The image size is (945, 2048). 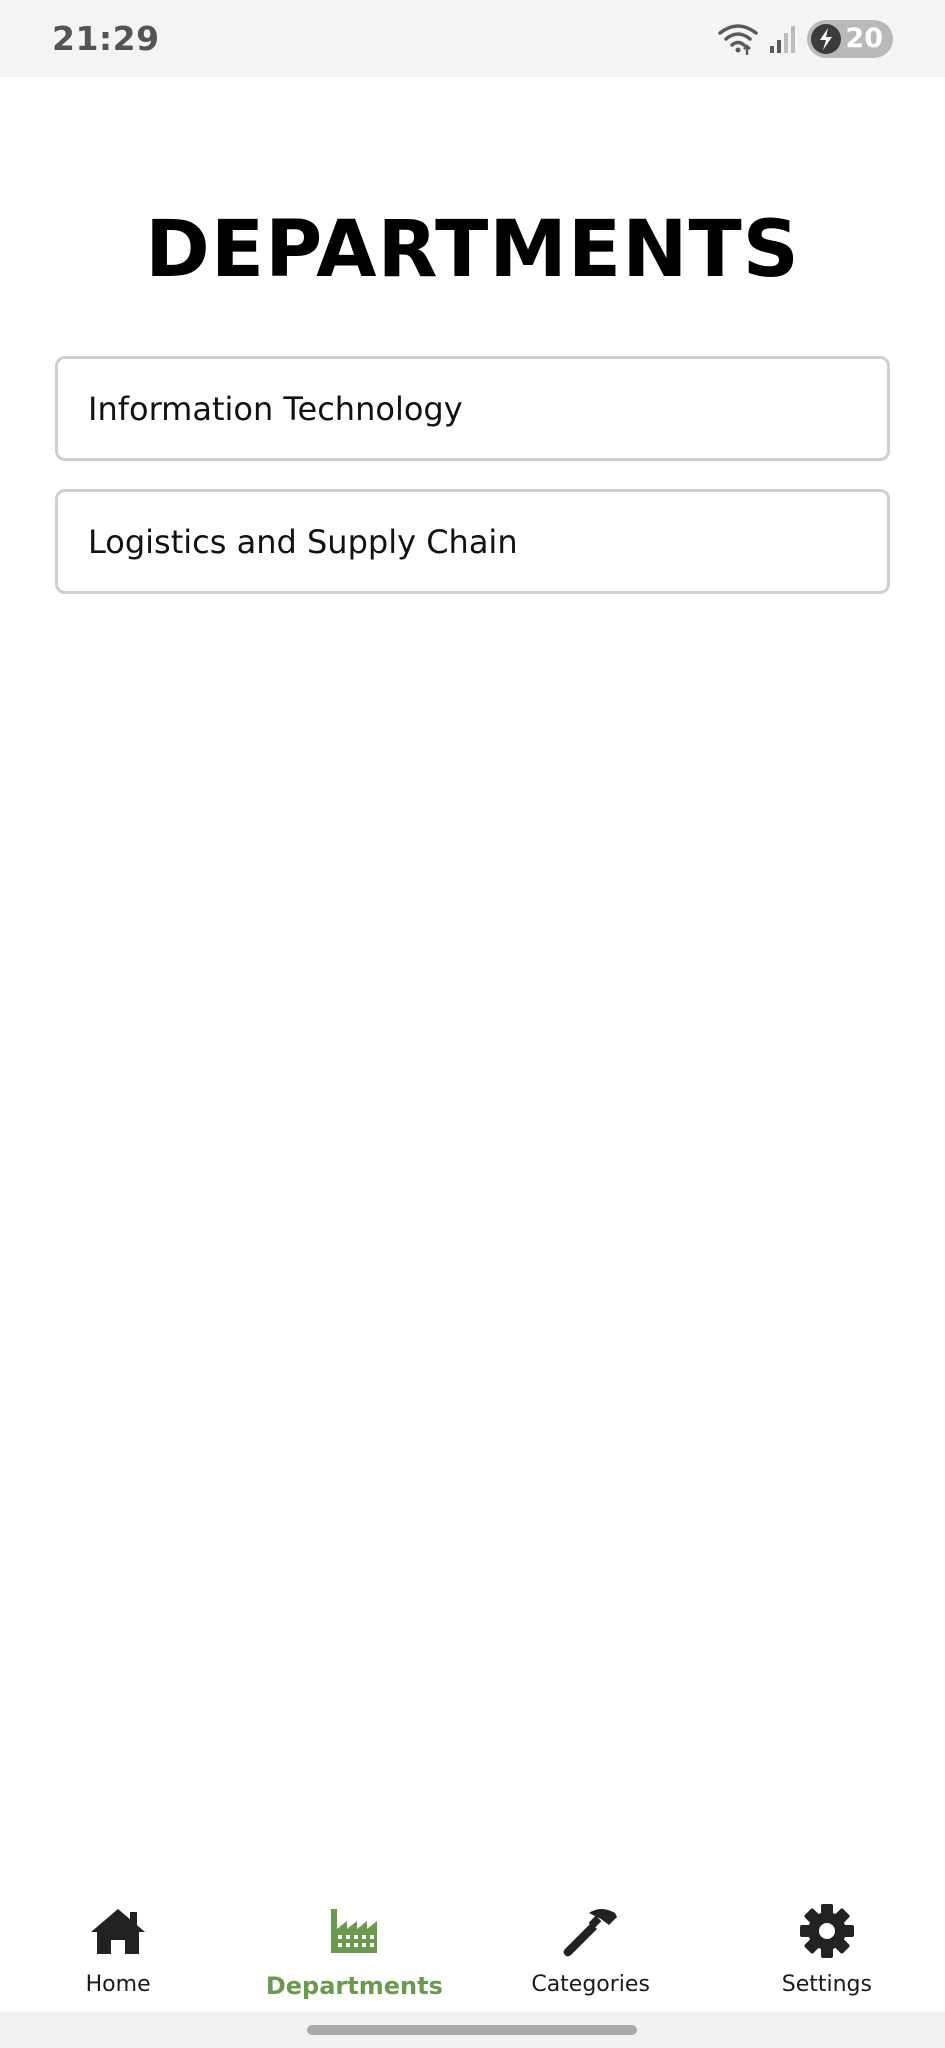 I want to click on nav-item-categories: Categories, so click(x=591, y=1946).